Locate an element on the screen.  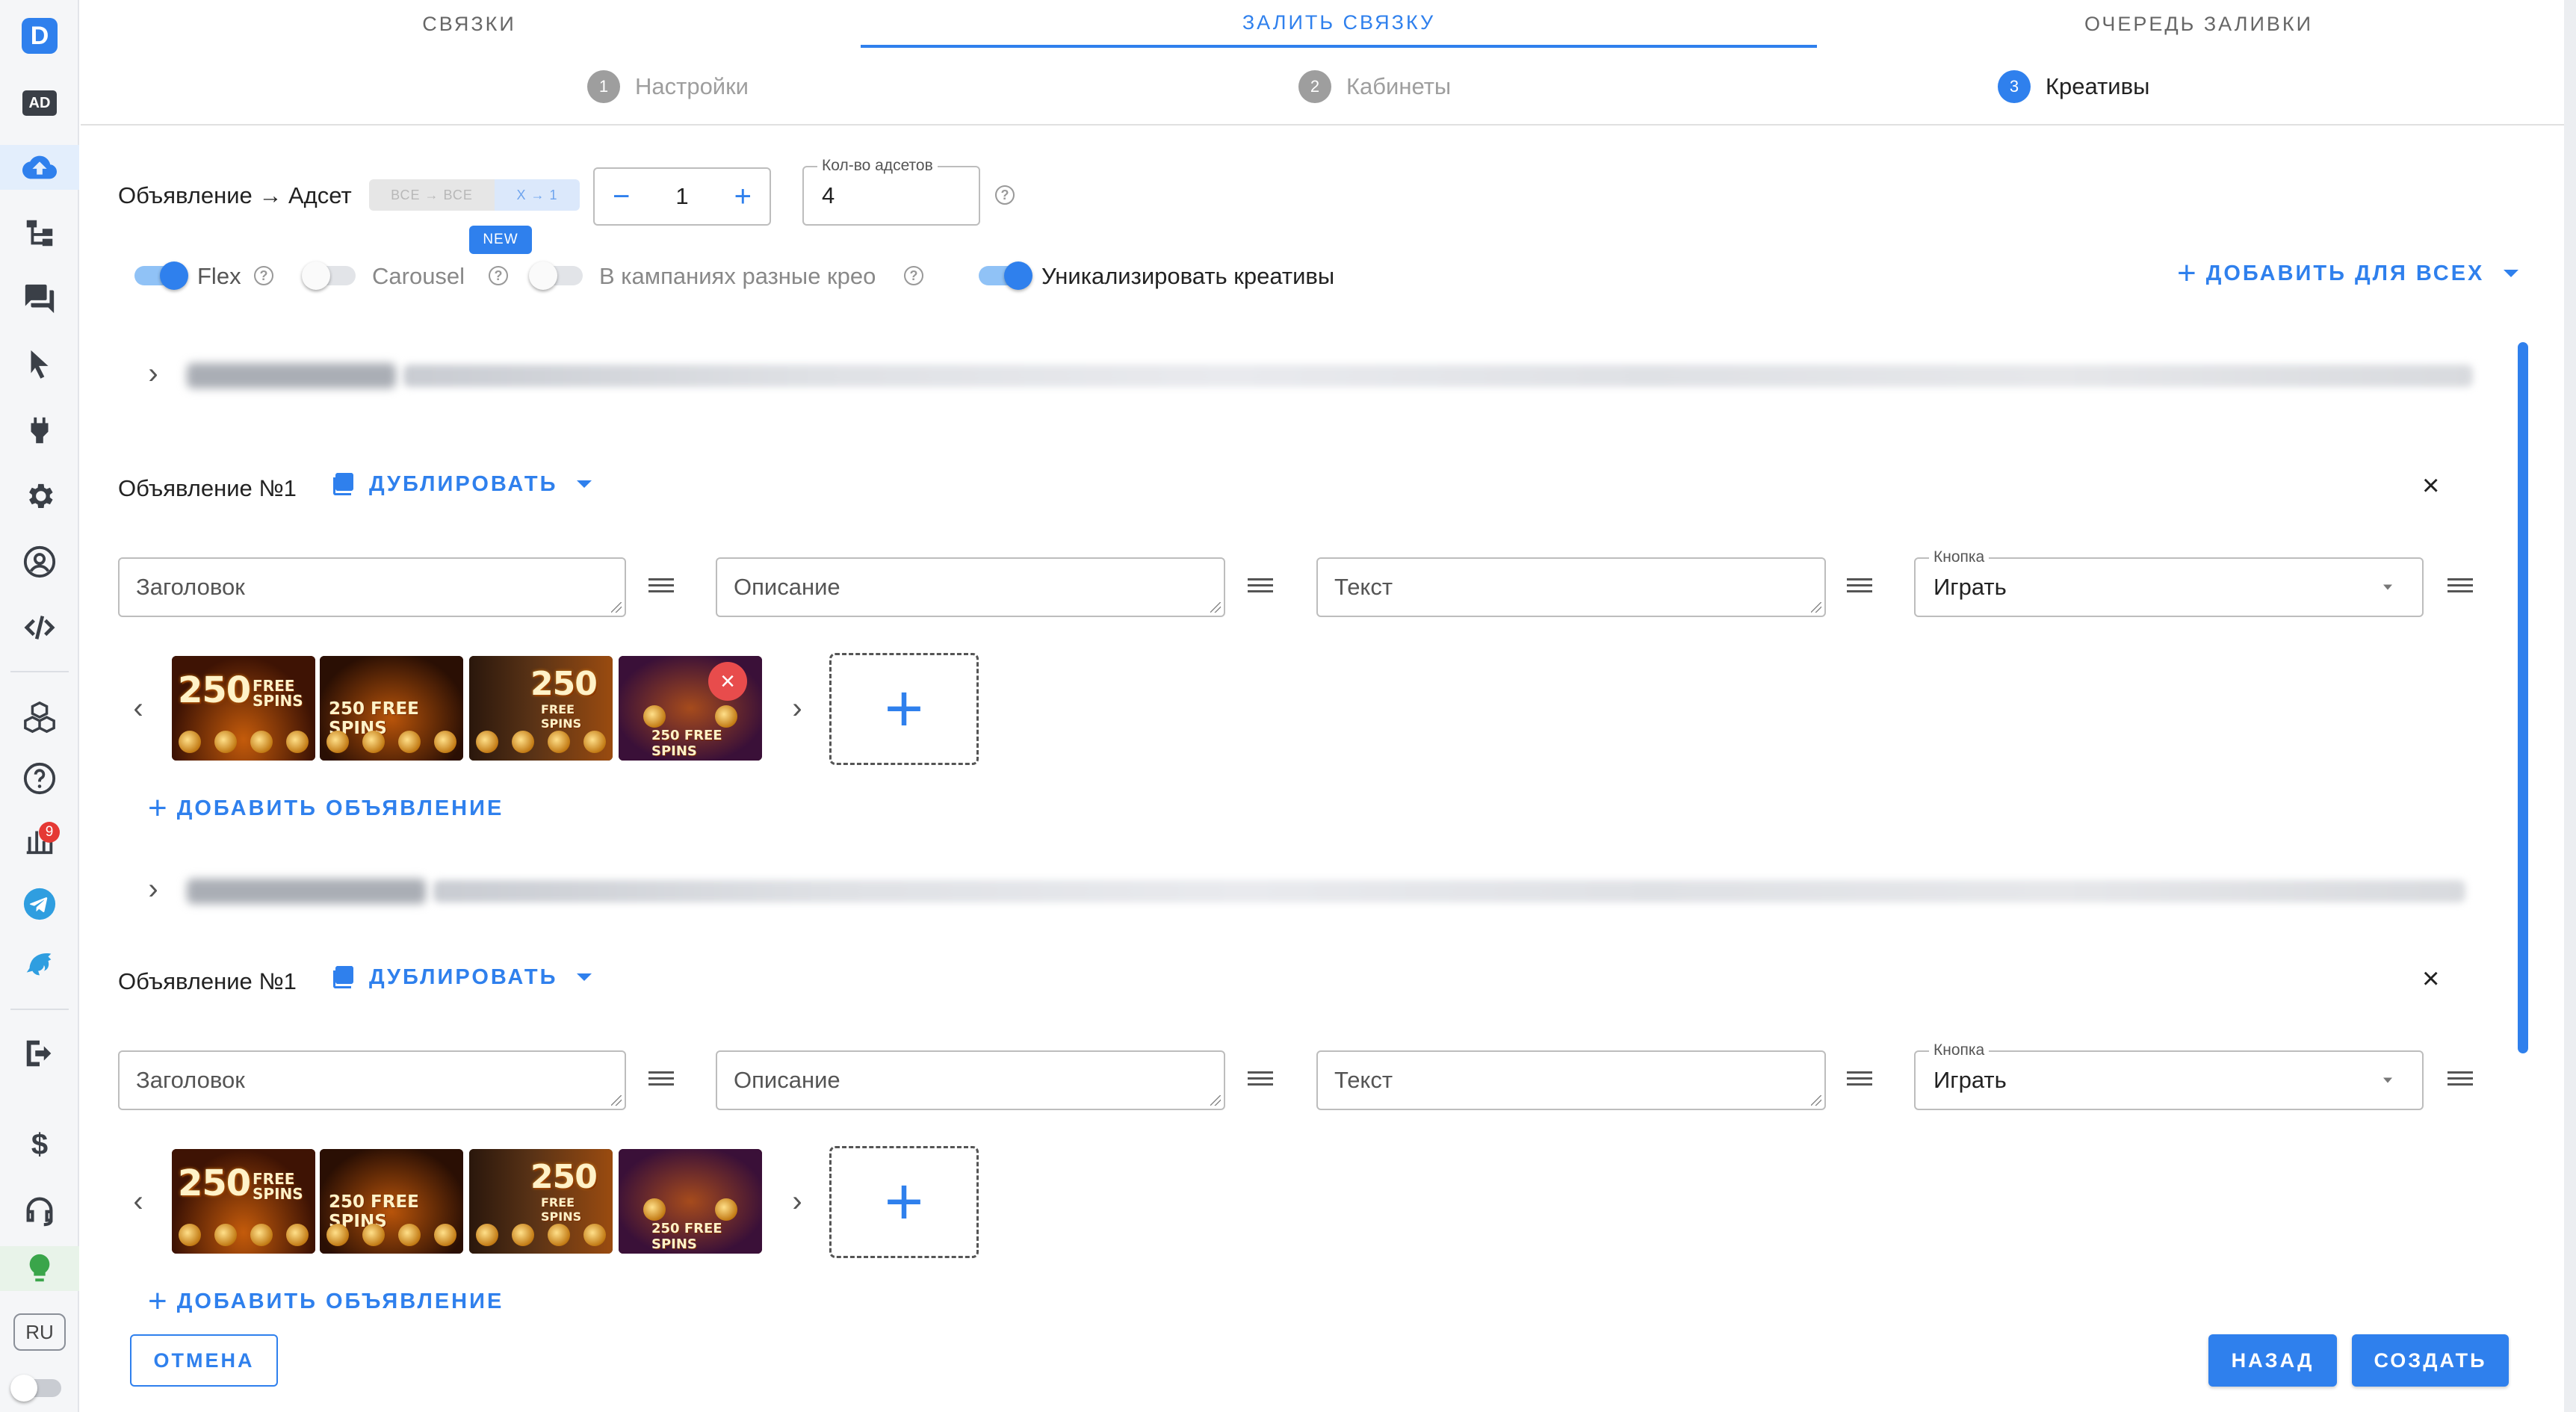
uniqualize-switch is located at coordinates (1005, 275).